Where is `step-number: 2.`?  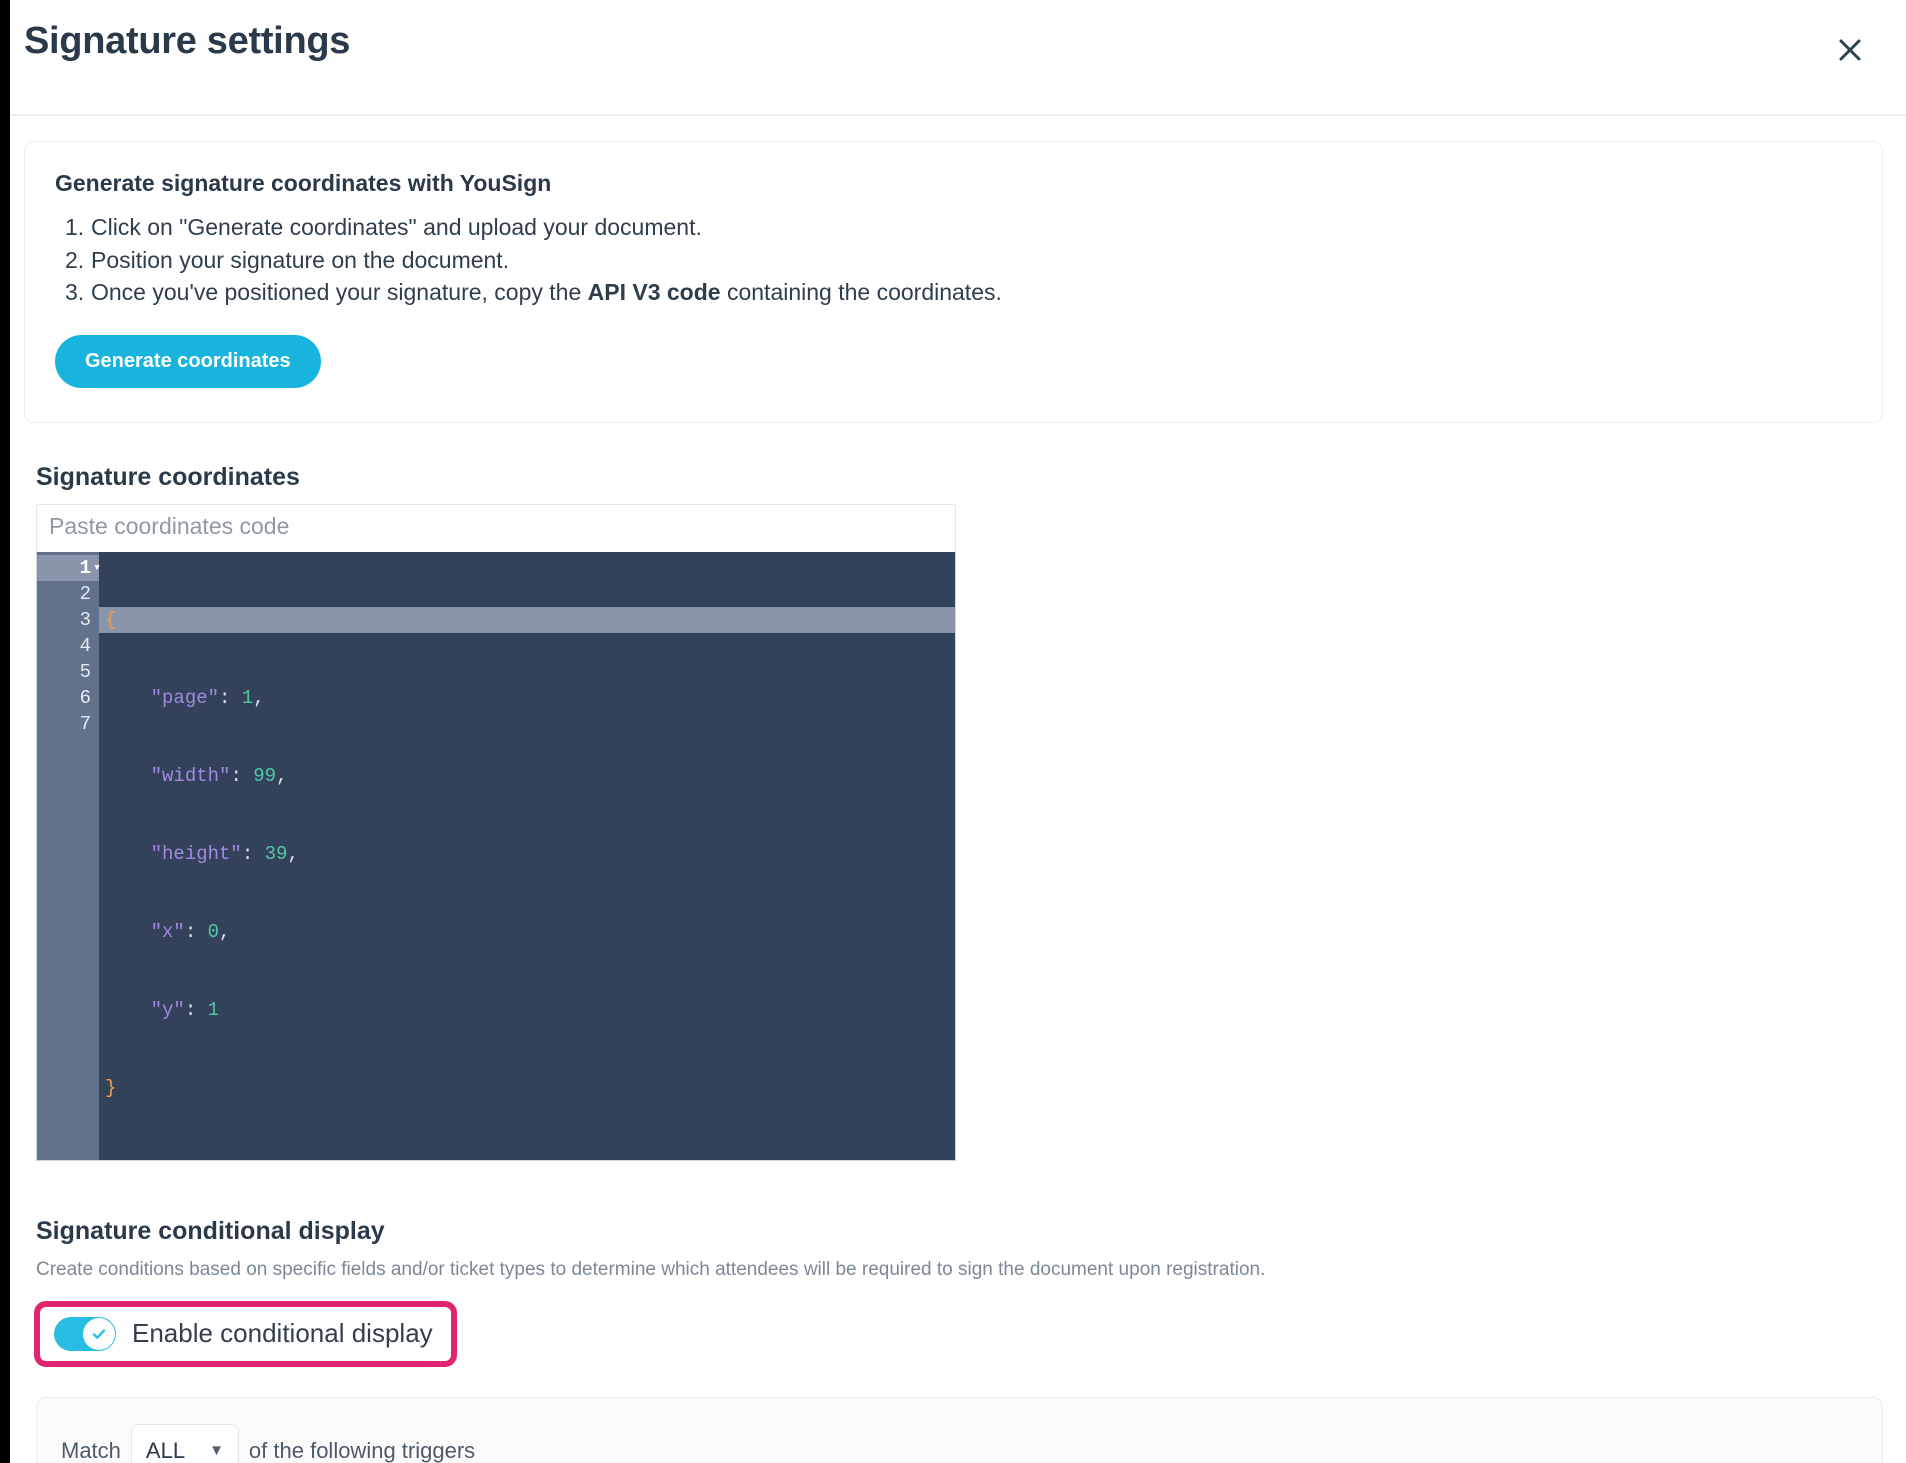 step-number: 2. is located at coordinates (75, 259).